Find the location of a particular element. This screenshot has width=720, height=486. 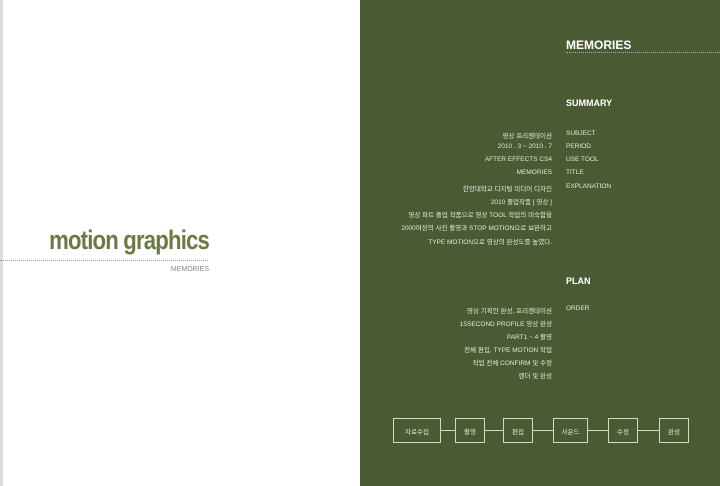

plan-step: 렌더 및 완성 is located at coordinates (535, 376).